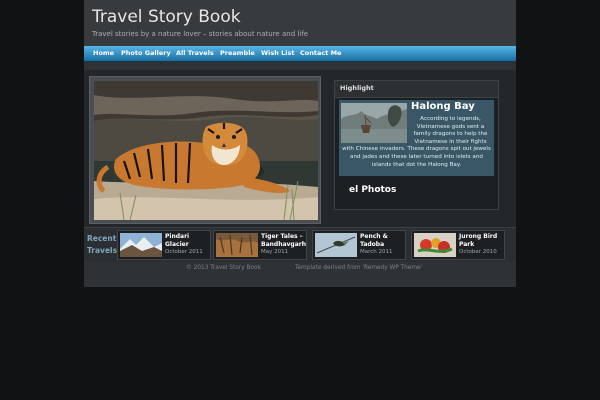 This screenshot has width=600, height=400. I want to click on recent-travel-date: March 2011, so click(376, 252).